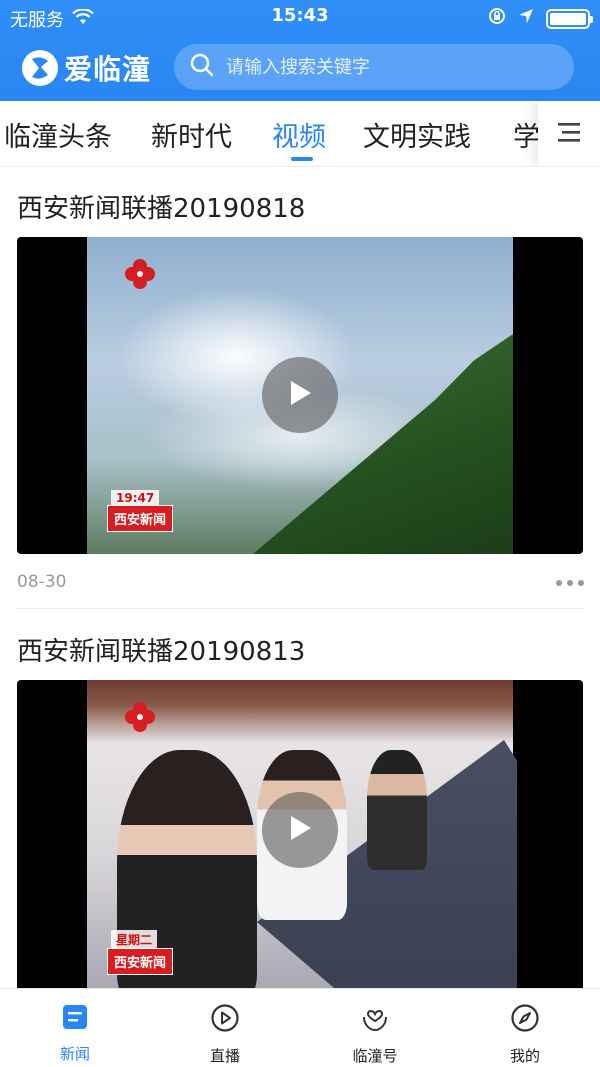 Image resolution: width=600 pixels, height=1067 pixels. I want to click on play-circle-icon, so click(225, 1020).